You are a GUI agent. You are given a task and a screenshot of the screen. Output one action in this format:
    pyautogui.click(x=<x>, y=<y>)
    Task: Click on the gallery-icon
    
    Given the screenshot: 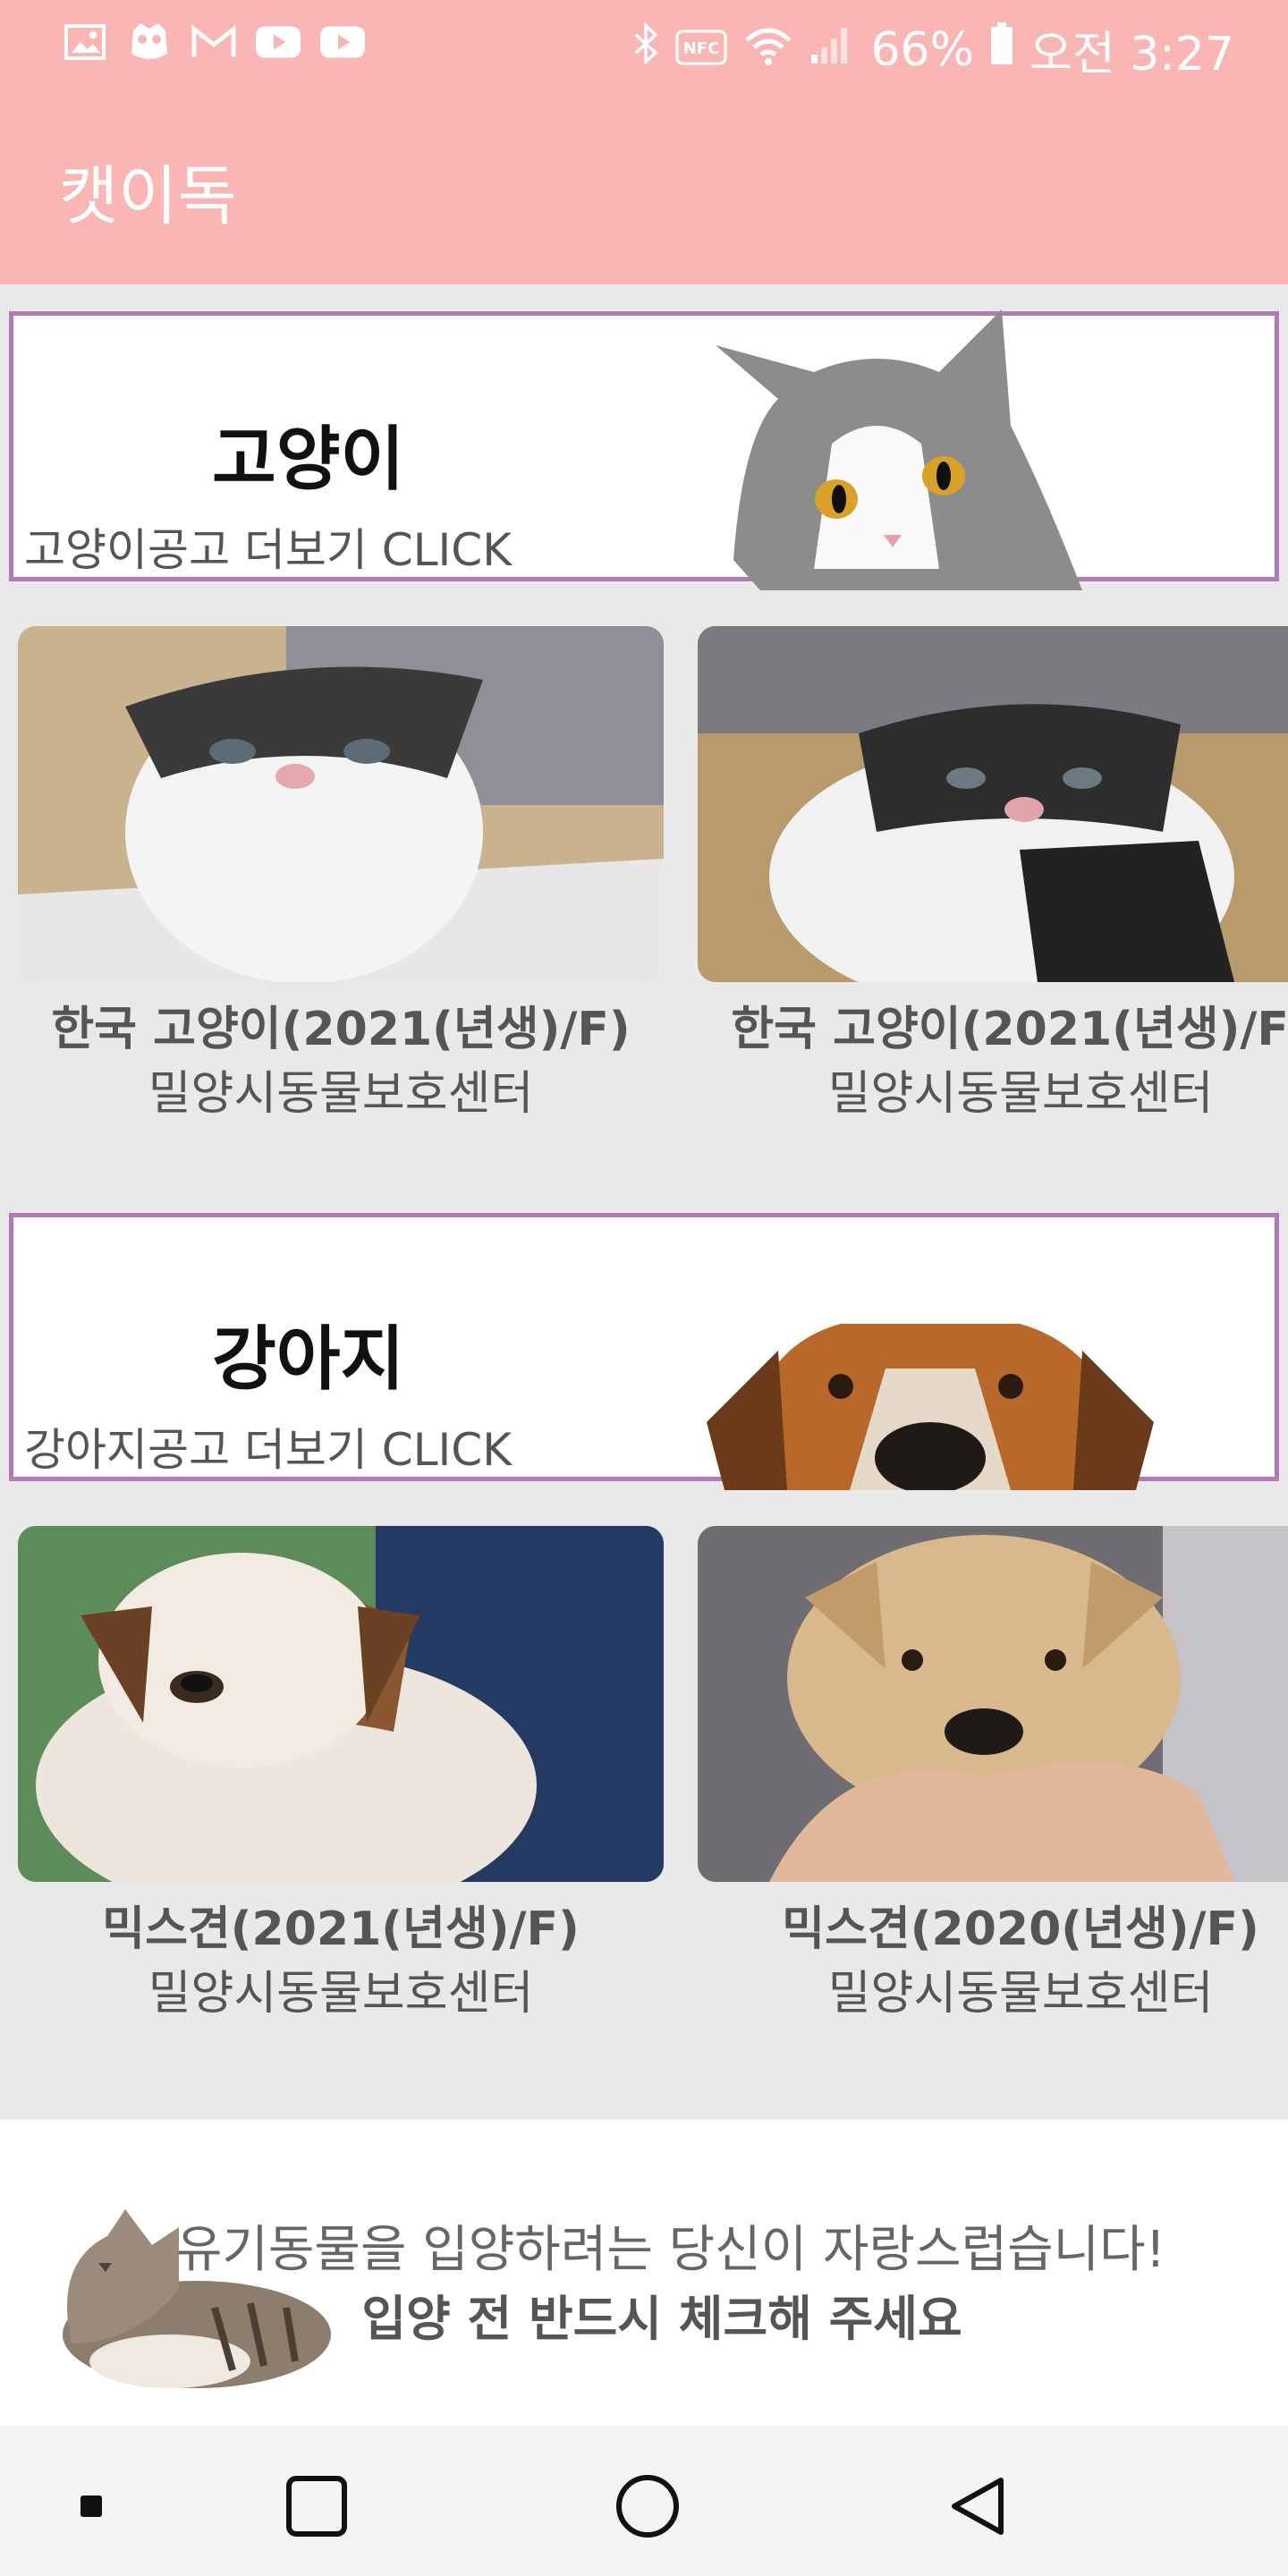 What is the action you would take?
    pyautogui.click(x=85, y=42)
    